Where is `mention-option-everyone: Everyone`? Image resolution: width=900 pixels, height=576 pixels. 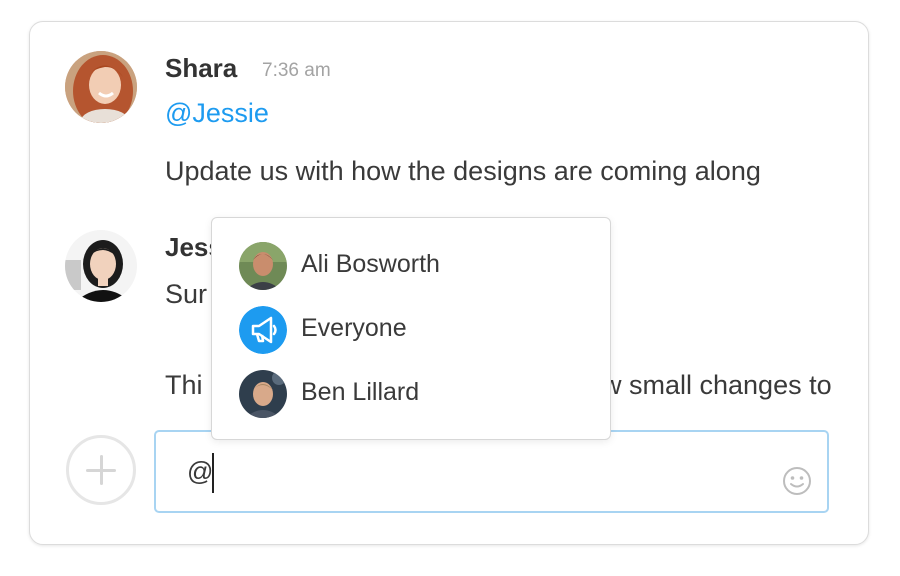
mention-option-everyone: Everyone is located at coordinates (411, 330).